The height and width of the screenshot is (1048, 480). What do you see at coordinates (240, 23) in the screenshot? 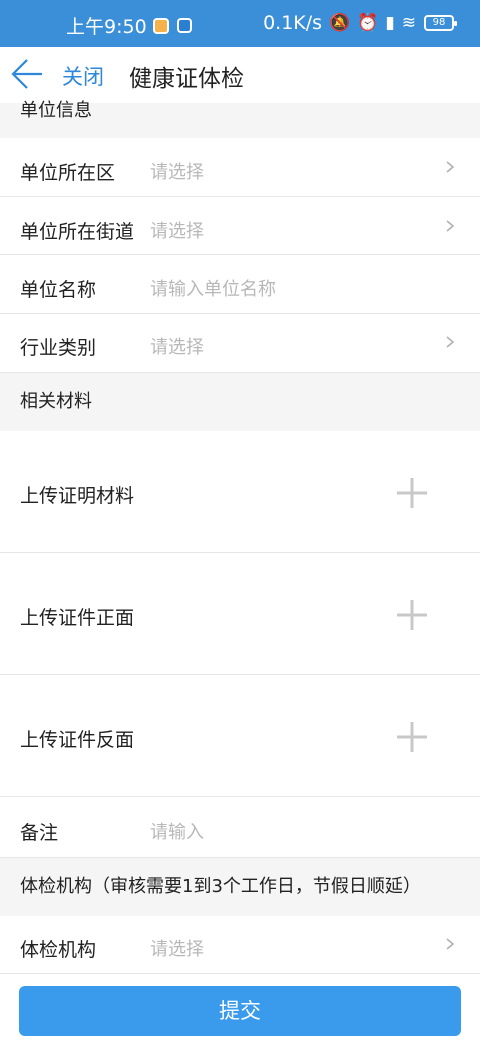
I see `status-bar: 上午9:50 0.1K/s 🔕 ⏰ ▮ ≋ 98` at bounding box center [240, 23].